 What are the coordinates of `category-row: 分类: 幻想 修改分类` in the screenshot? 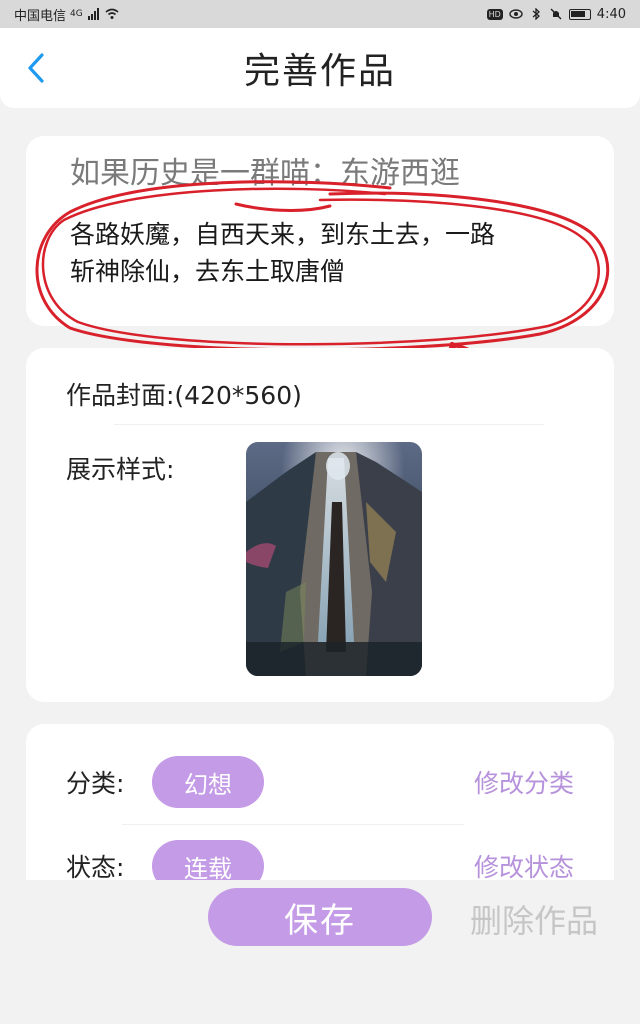 It's located at (320, 782).